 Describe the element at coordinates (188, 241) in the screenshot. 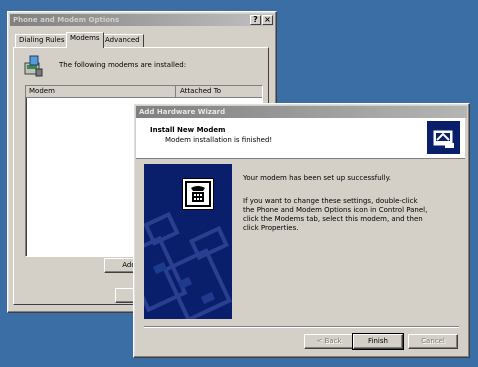

I see `wizard-side-panel` at that location.